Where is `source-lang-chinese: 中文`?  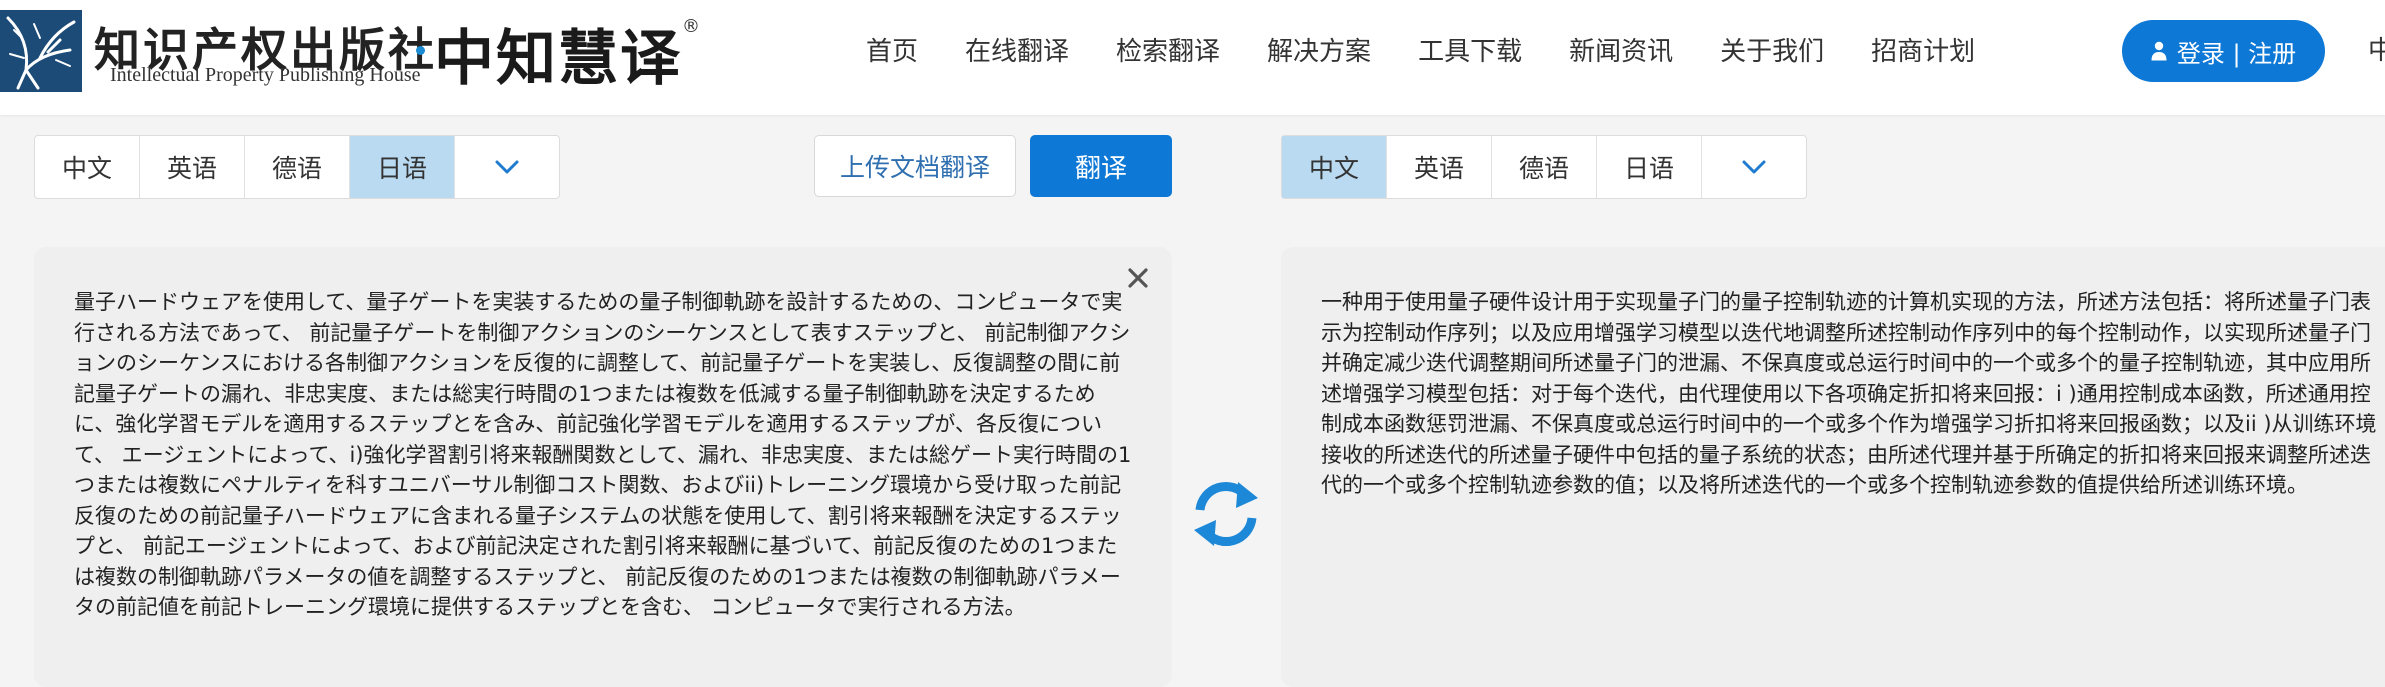 source-lang-chinese: 中文 is located at coordinates (87, 167).